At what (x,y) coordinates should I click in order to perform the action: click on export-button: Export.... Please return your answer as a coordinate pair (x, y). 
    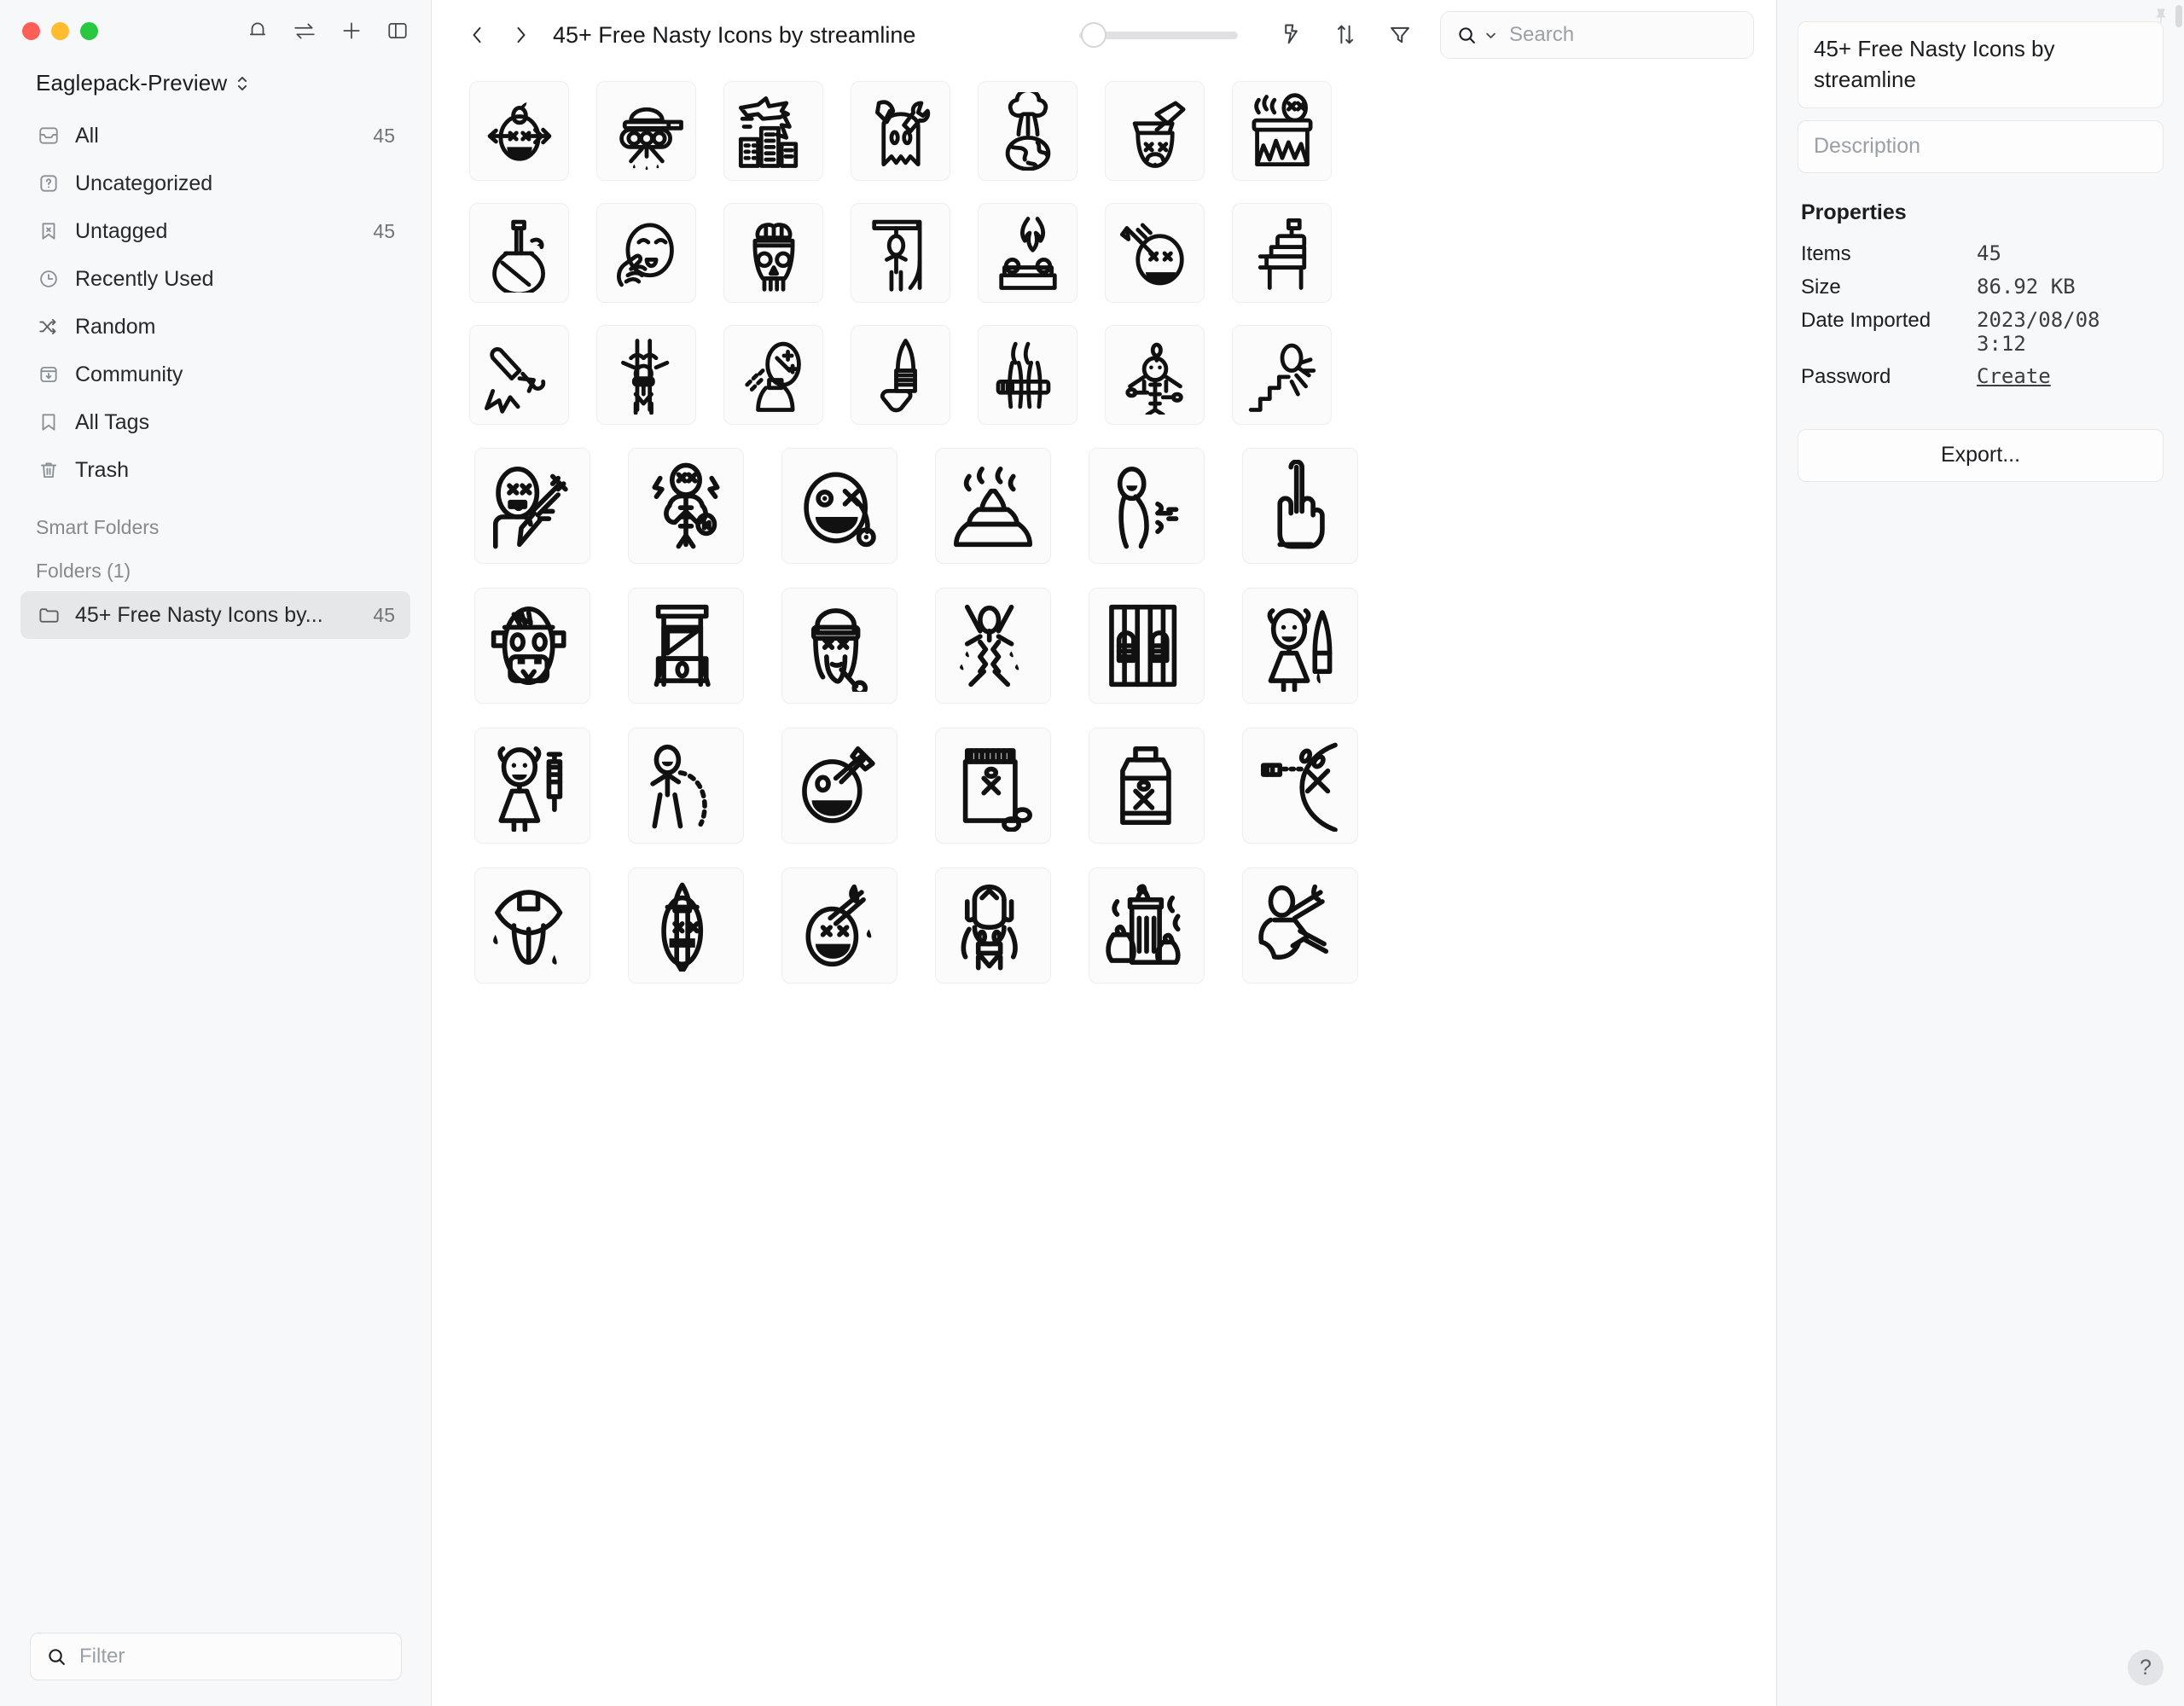
    Looking at the image, I should click on (1981, 455).